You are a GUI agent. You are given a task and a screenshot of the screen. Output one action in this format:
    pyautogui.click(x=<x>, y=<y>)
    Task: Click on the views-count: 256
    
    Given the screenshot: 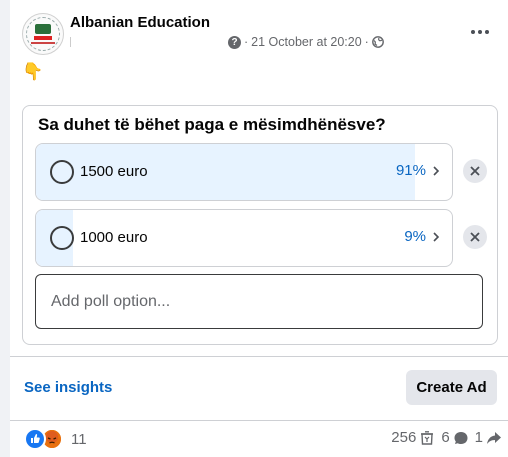 What is the action you would take?
    pyautogui.click(x=404, y=437)
    